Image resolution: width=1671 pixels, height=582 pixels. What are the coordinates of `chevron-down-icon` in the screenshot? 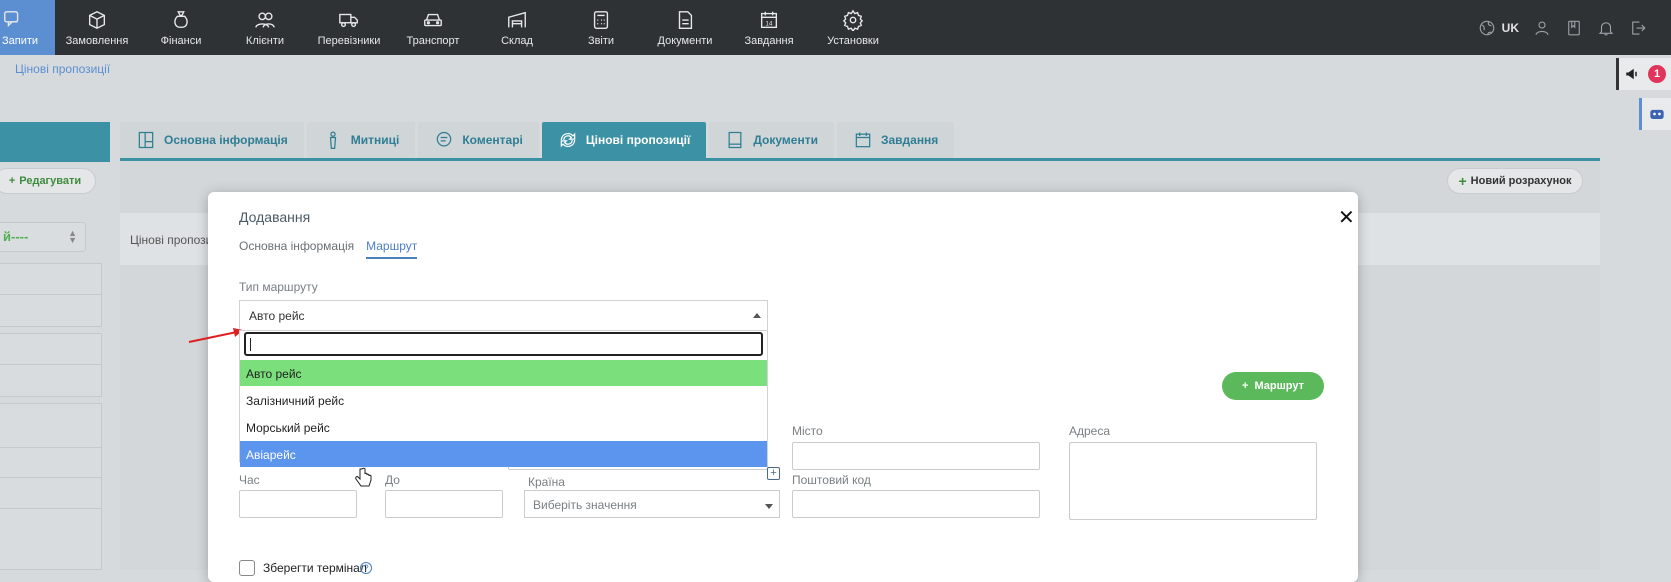 It's located at (769, 506).